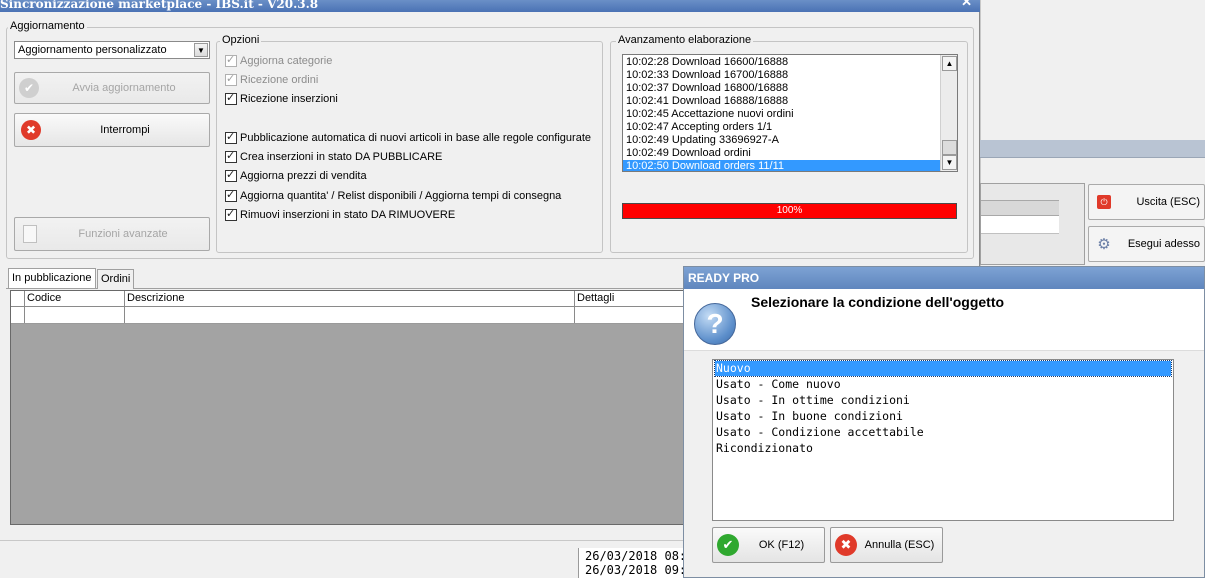 The height and width of the screenshot is (578, 1205). I want to click on log-line-selected: 10:02:50 Download orders 11/11, so click(782, 165).